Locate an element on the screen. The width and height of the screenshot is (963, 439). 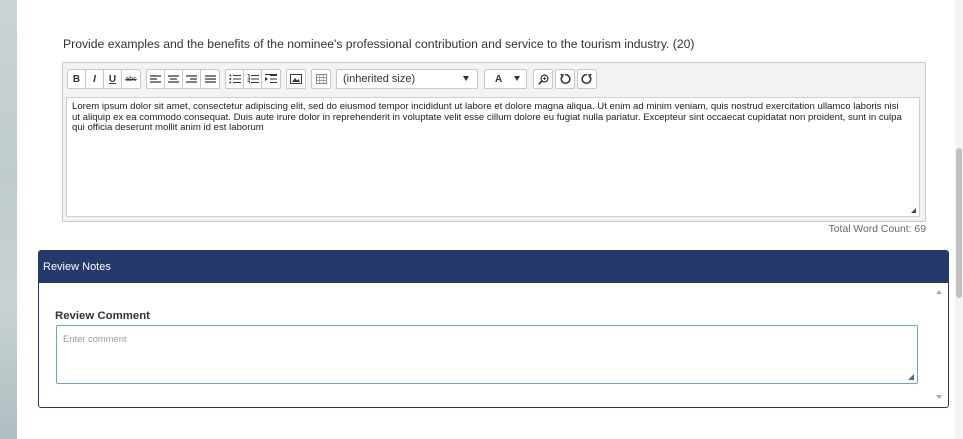
indent-button is located at coordinates (271, 79).